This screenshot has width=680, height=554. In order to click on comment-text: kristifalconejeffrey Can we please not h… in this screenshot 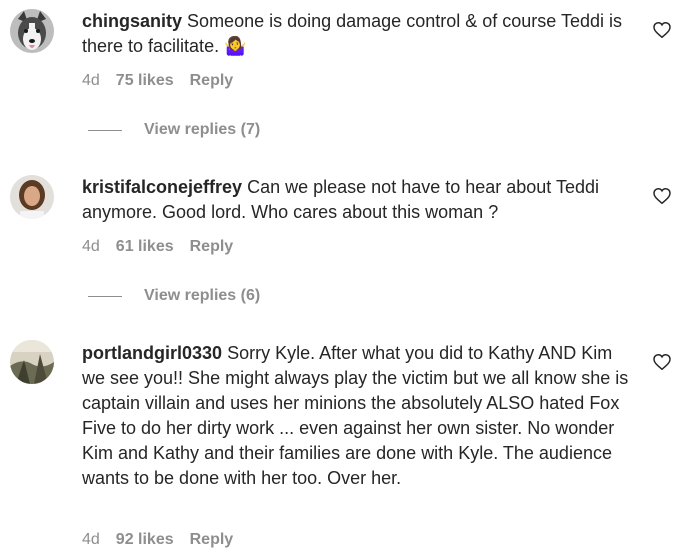, I will do `click(356, 200)`.